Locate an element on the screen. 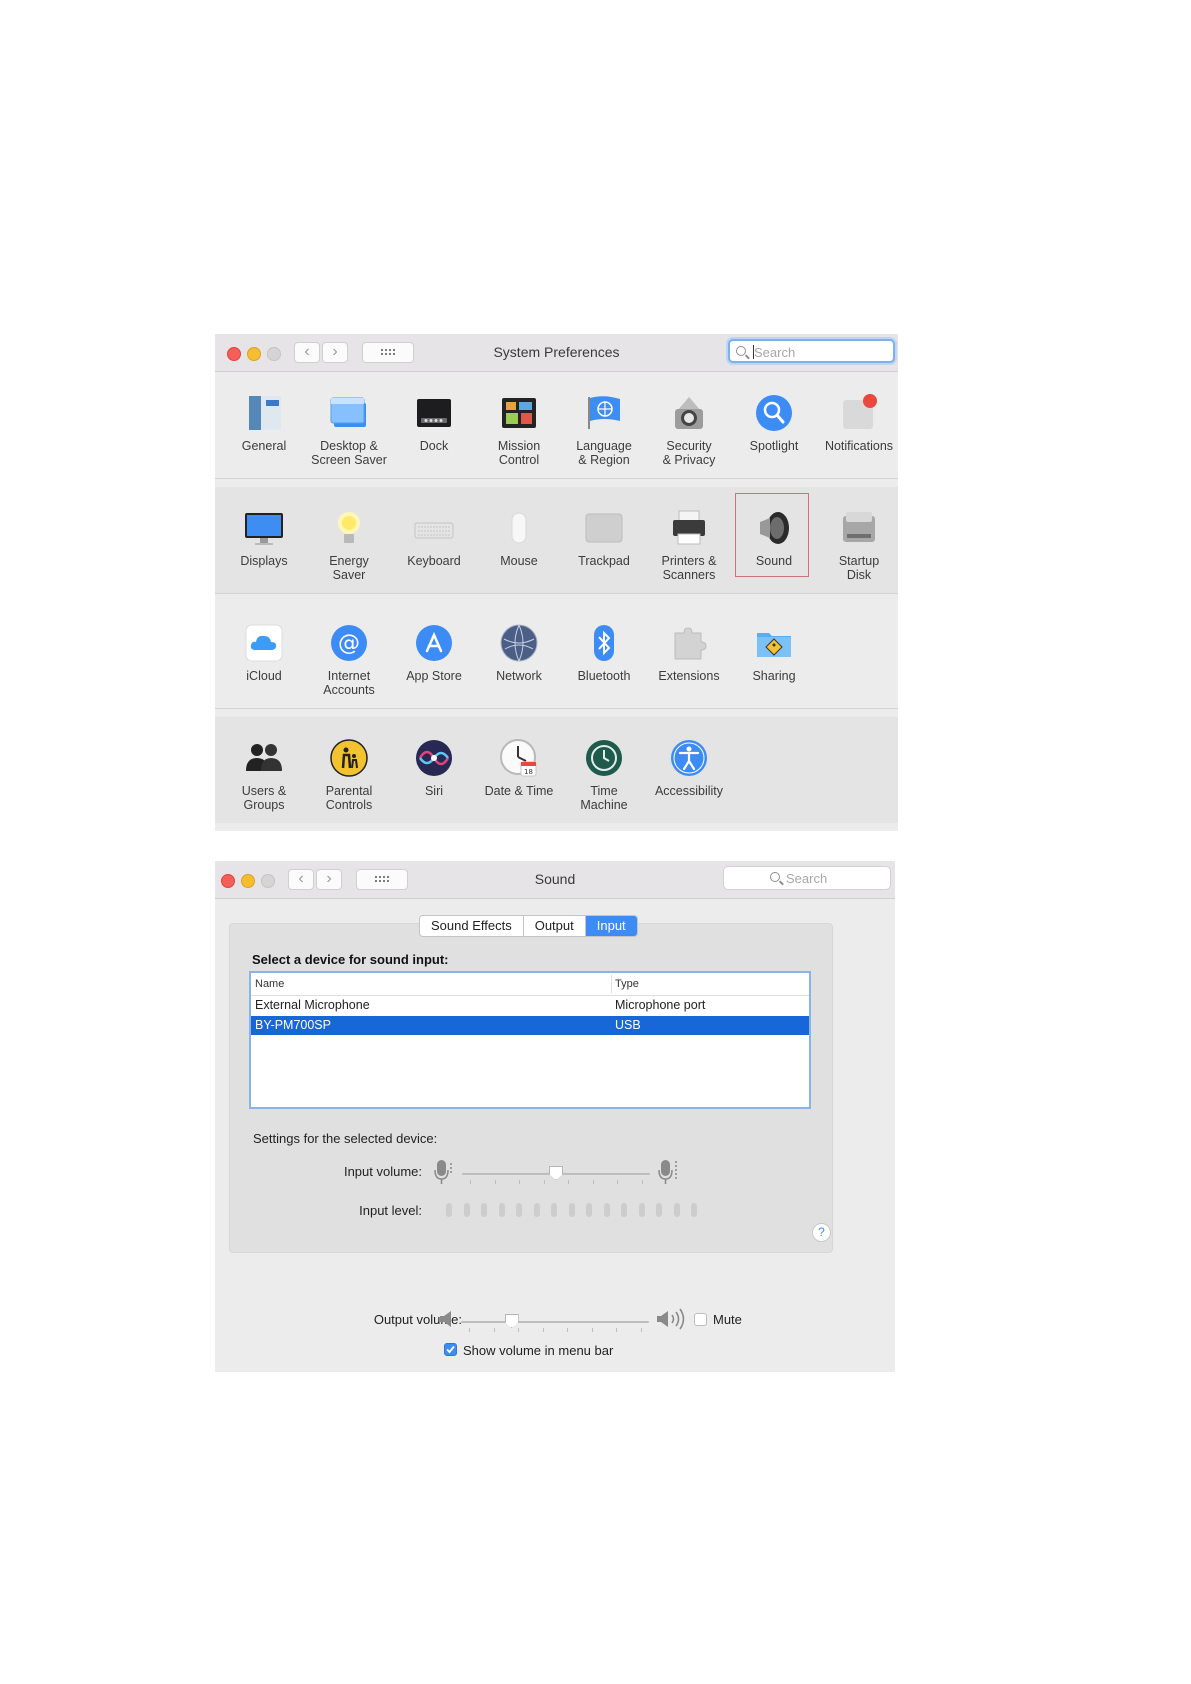  tab-output: Output is located at coordinates (555, 926).